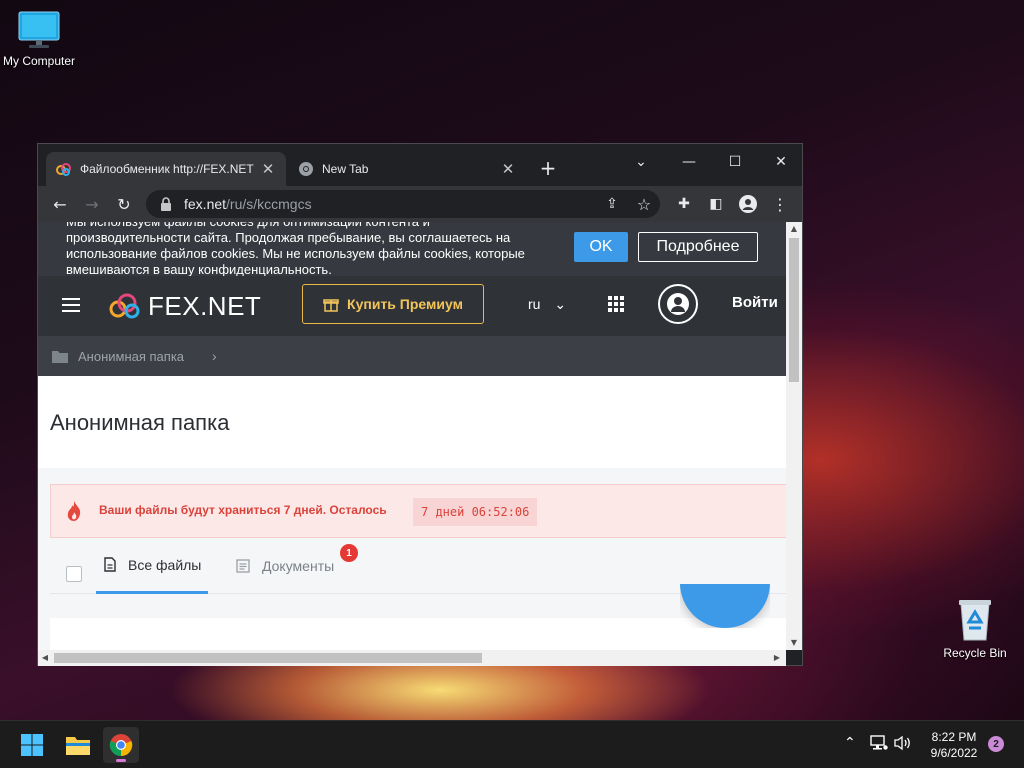 This screenshot has width=1024, height=768. What do you see at coordinates (243, 566) in the screenshot?
I see `text-document-icon` at bounding box center [243, 566].